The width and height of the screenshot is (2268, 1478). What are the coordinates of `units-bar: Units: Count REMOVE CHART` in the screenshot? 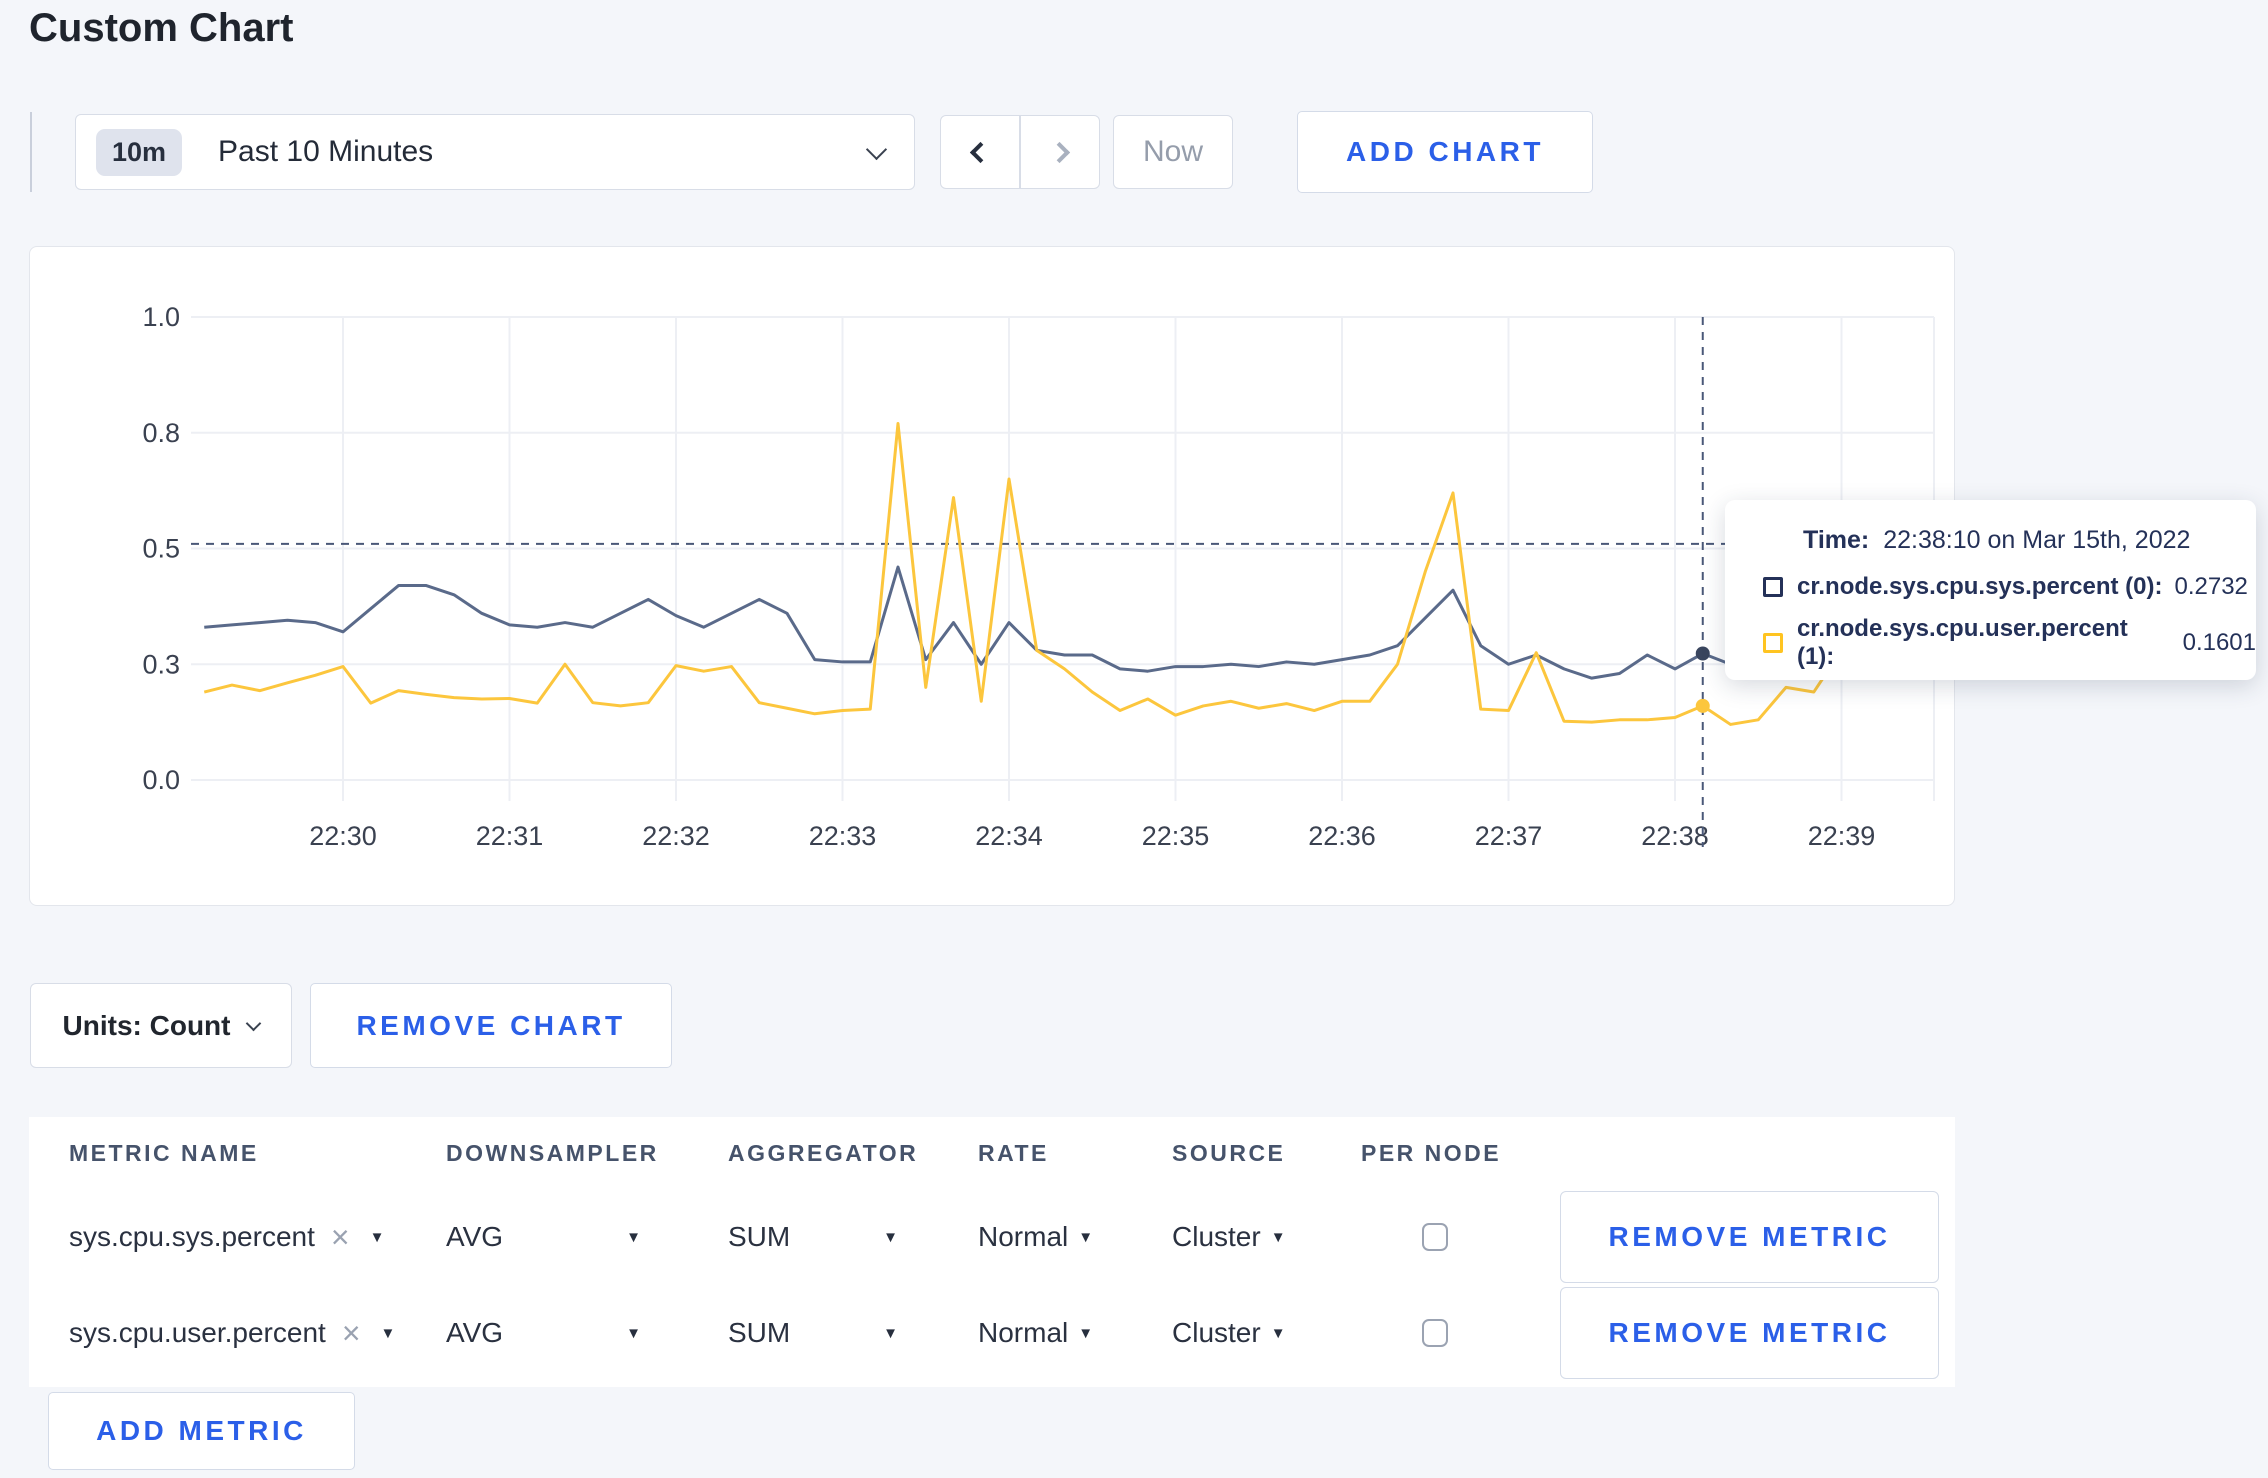 It's located at (351, 1025).